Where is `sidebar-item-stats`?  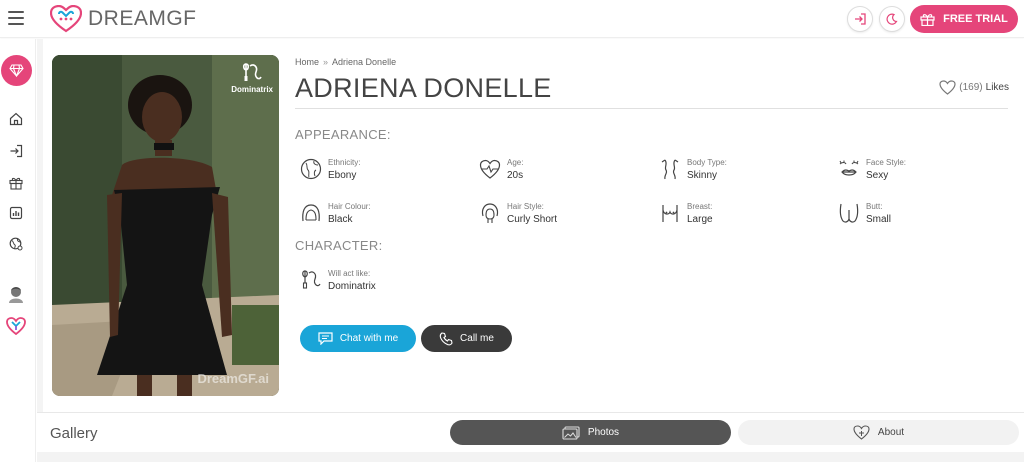
sidebar-item-stats is located at coordinates (16, 213).